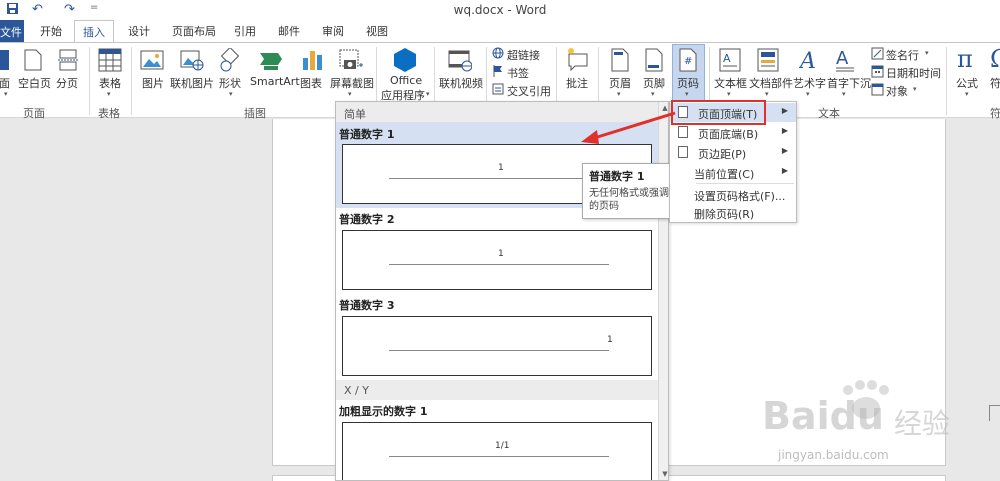 The width and height of the screenshot is (1000, 481). What do you see at coordinates (654, 61) in the screenshot?
I see `footer-icon` at bounding box center [654, 61].